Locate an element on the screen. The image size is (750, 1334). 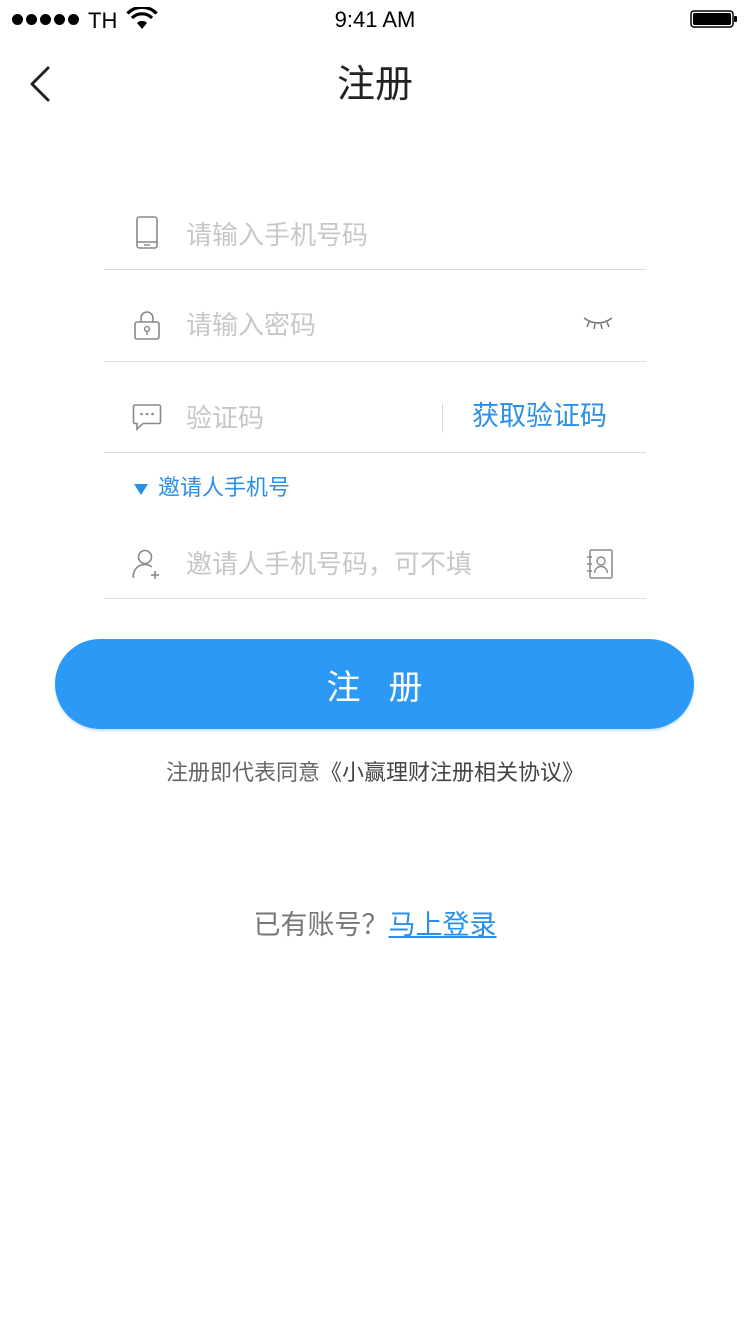
login-prompt-line: 已有账号？马上登录 is located at coordinates (375, 926).